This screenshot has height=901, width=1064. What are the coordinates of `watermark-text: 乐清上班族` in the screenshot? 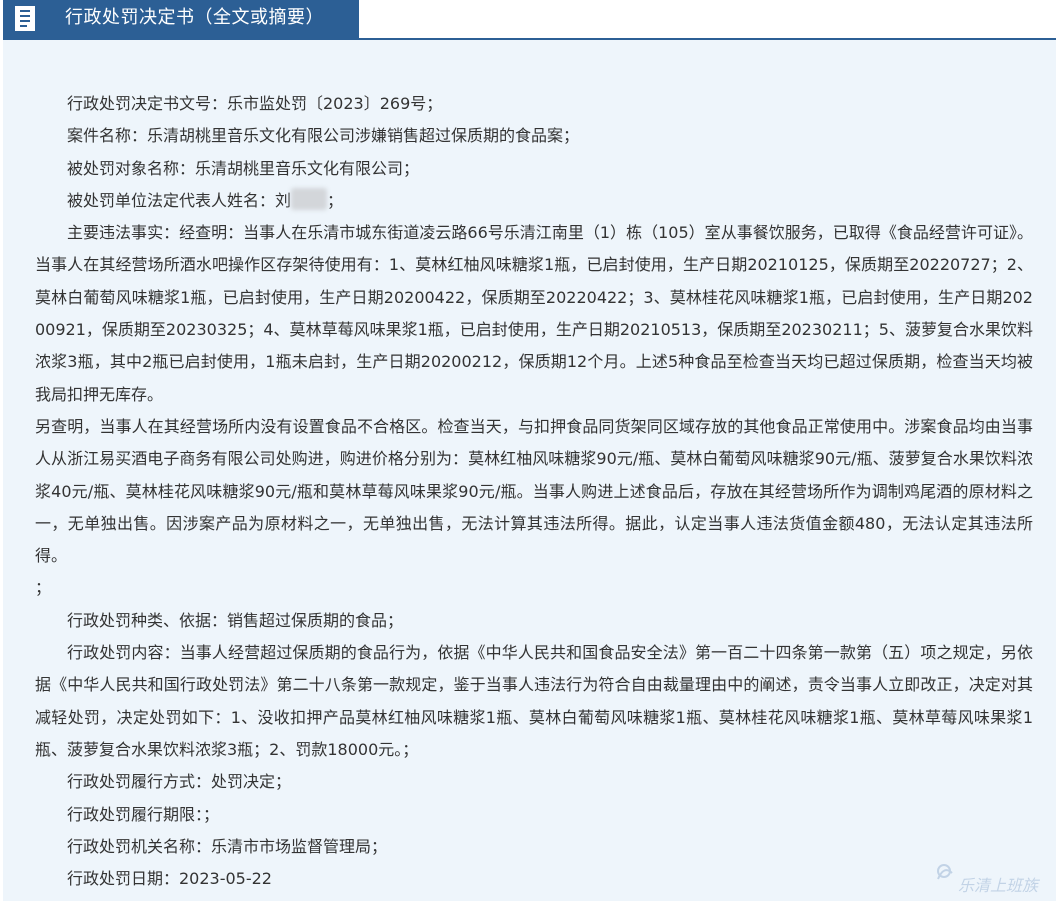 It's located at (999, 885).